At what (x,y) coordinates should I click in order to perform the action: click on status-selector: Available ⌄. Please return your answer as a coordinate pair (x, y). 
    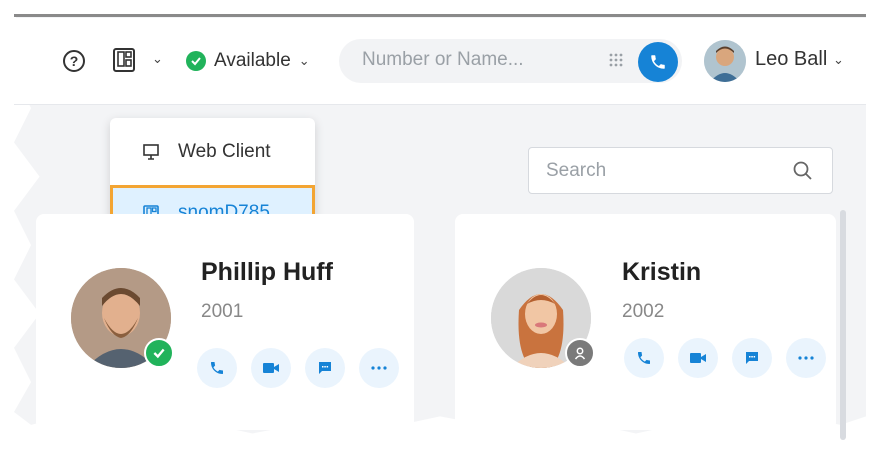
    Looking at the image, I should click on (248, 61).